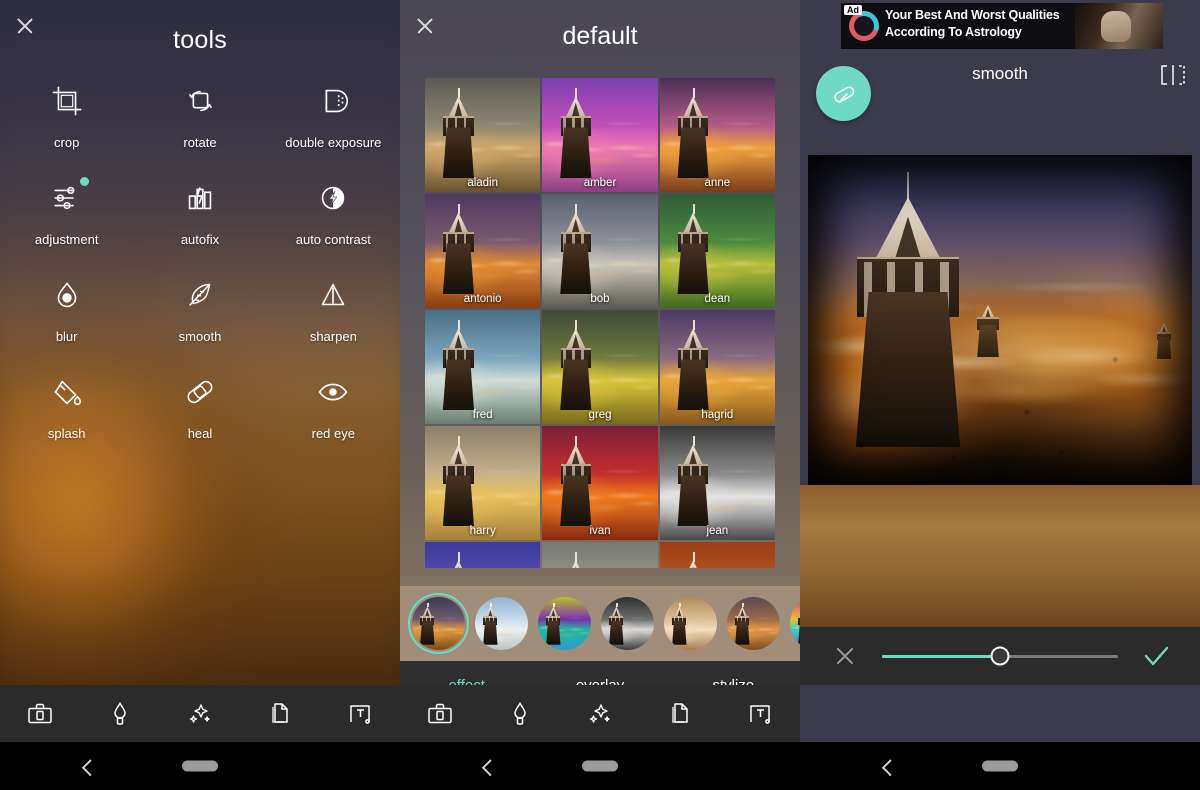 Image resolution: width=1200 pixels, height=790 pixels. I want to click on preset-name: harry, so click(482, 531).